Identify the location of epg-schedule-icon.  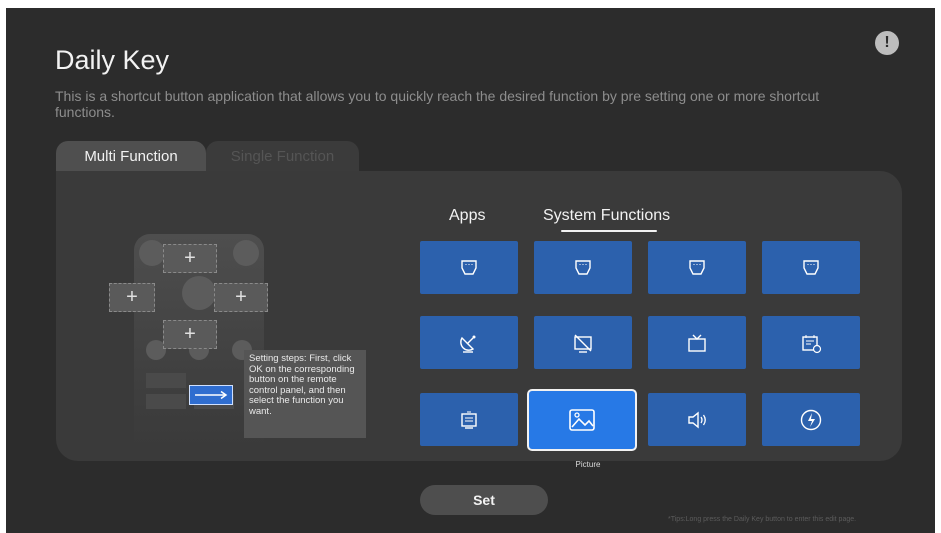
(812, 343).